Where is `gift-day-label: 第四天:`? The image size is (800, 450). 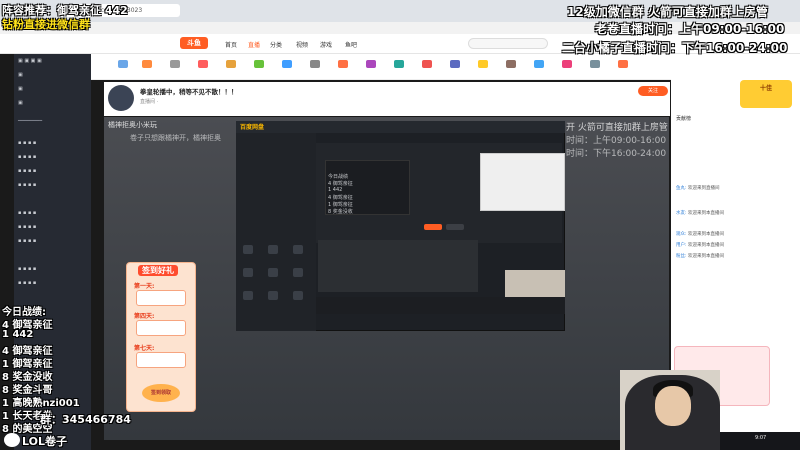
gift-day-label: 第四天: is located at coordinates (144, 316).